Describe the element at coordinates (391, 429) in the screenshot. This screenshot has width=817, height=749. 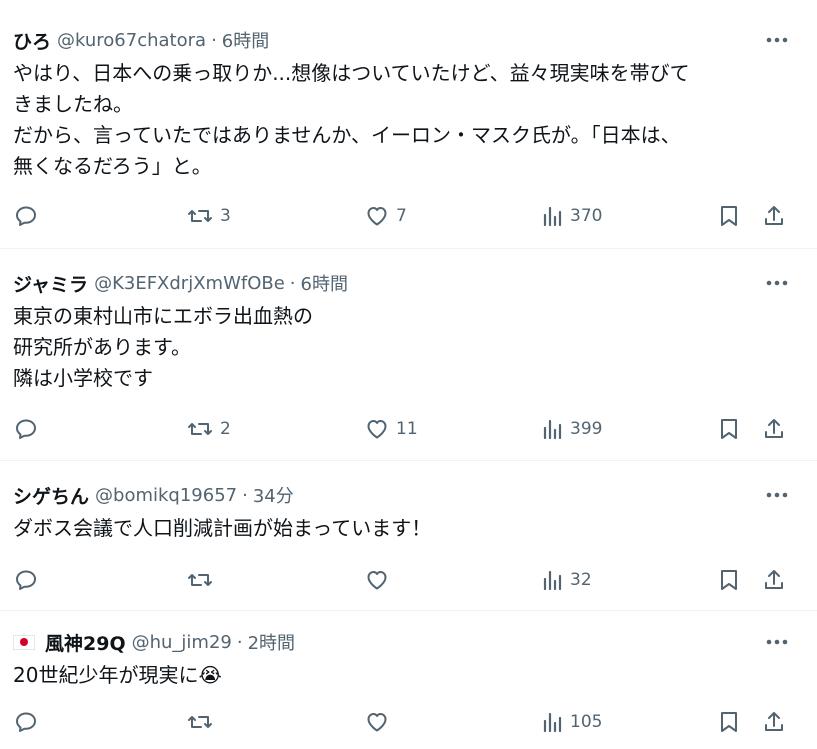
I see `like-button: 11` at that location.